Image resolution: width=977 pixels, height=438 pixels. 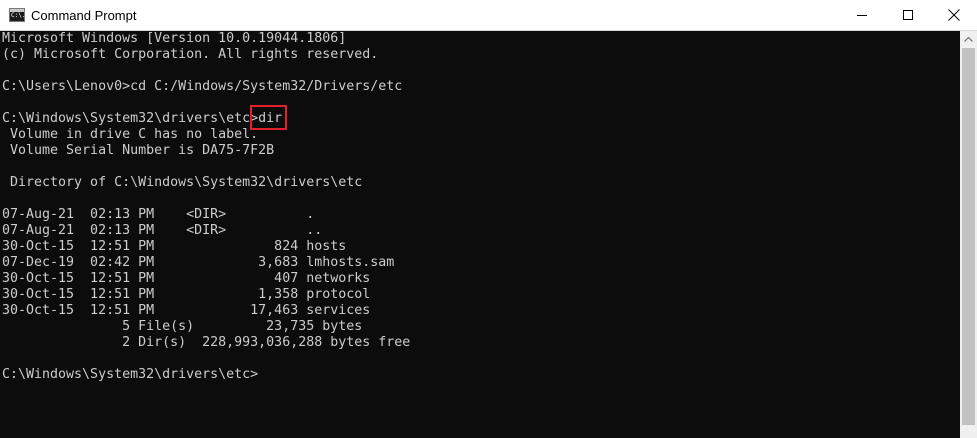 I want to click on console-line: 07-Dec-19 02:42 PM 3,683 lmhosts.sam, so click(x=198, y=262).